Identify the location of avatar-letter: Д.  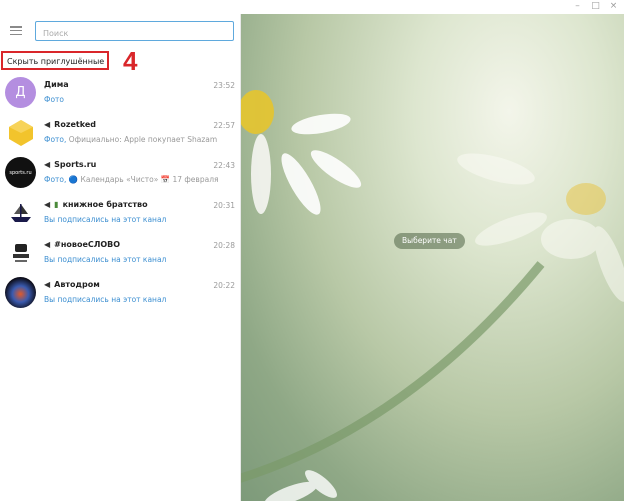
(20, 92).